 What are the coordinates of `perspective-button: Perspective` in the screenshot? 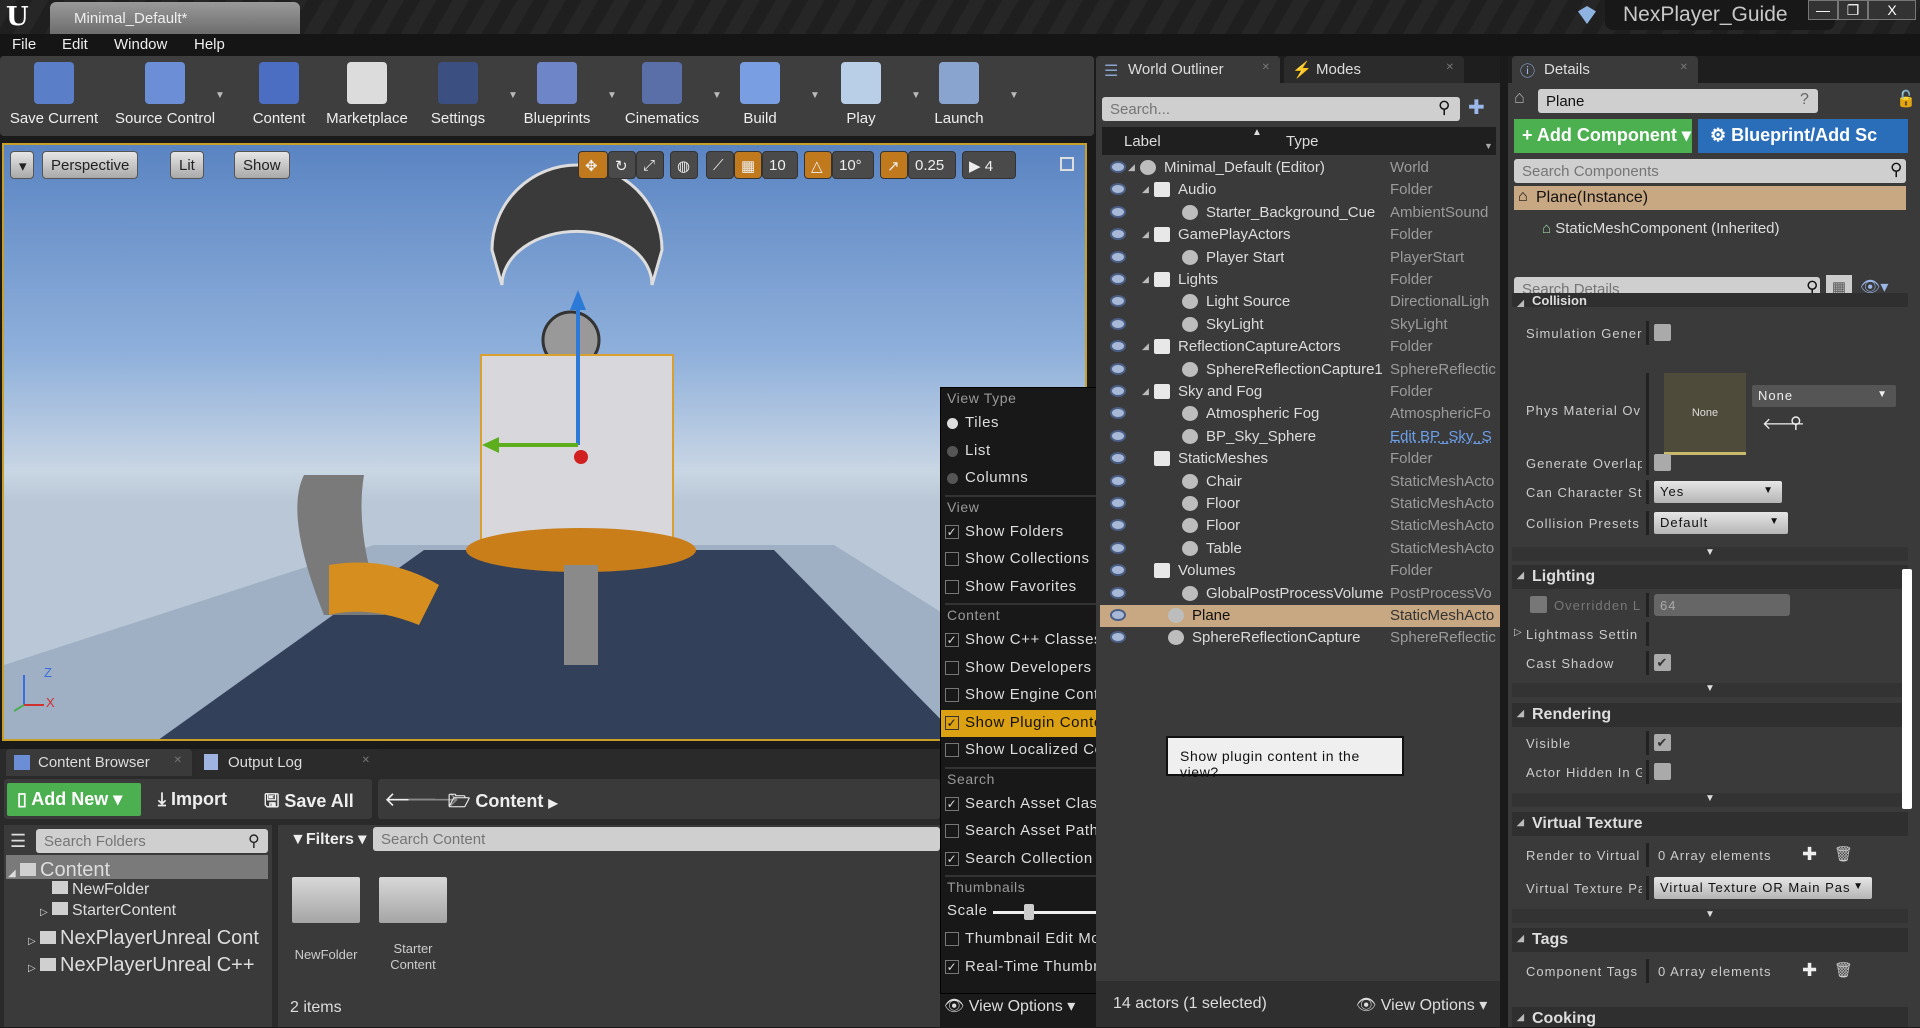 It's located at (90, 165).